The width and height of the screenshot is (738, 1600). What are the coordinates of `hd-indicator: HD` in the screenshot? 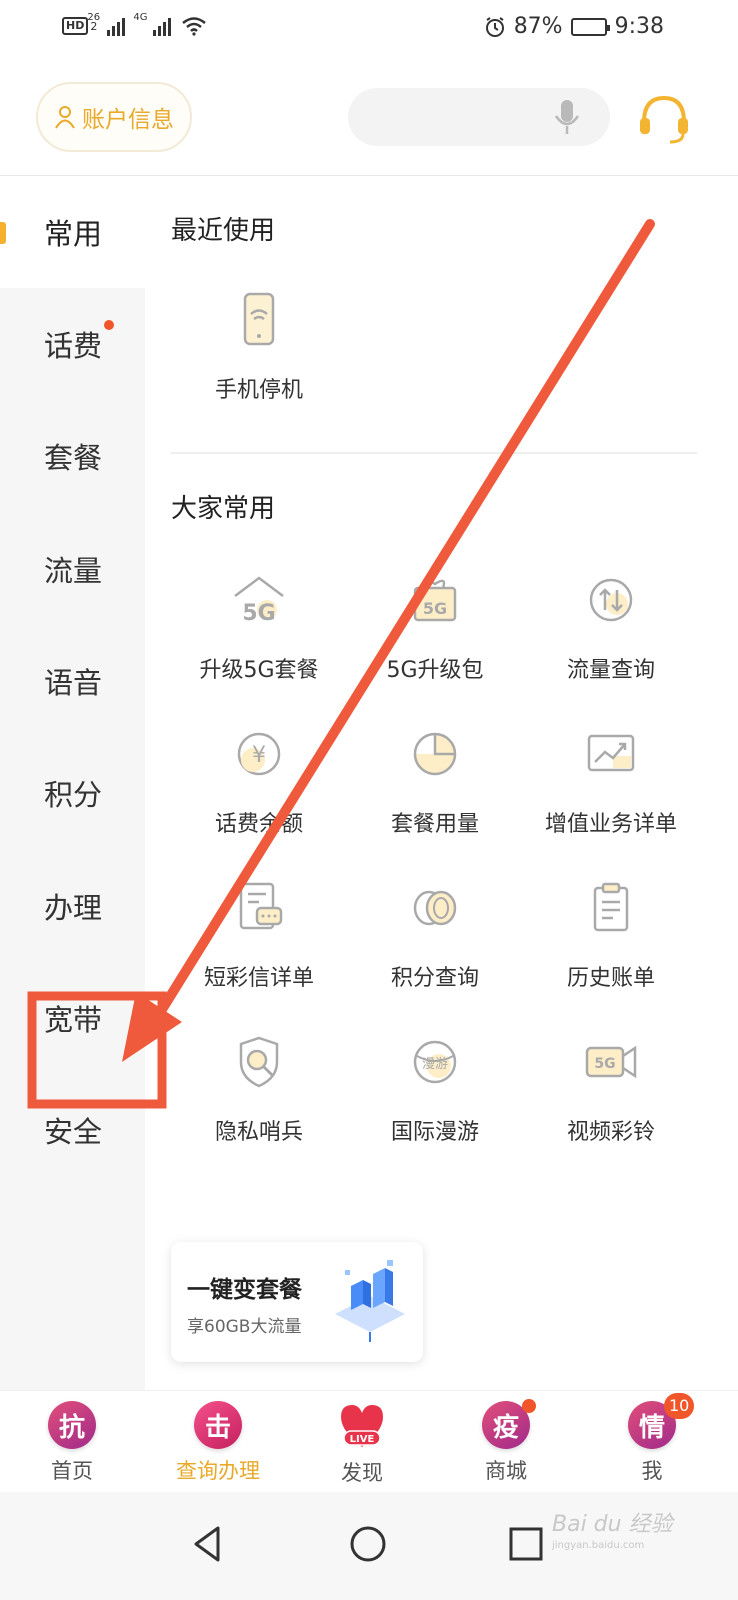 It's located at (75, 26).